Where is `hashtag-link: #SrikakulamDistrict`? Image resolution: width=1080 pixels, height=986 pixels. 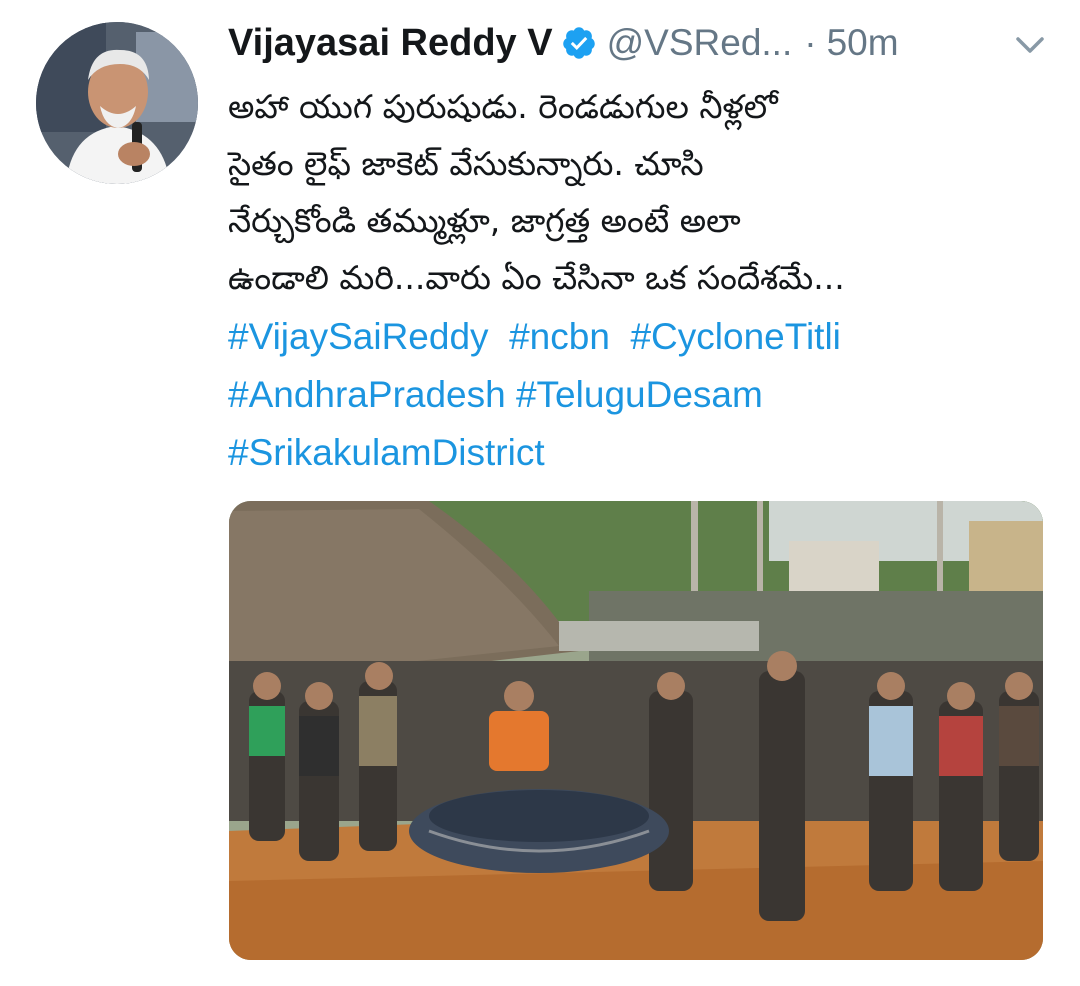 hashtag-link: #SrikakulamDistrict is located at coordinates (386, 452).